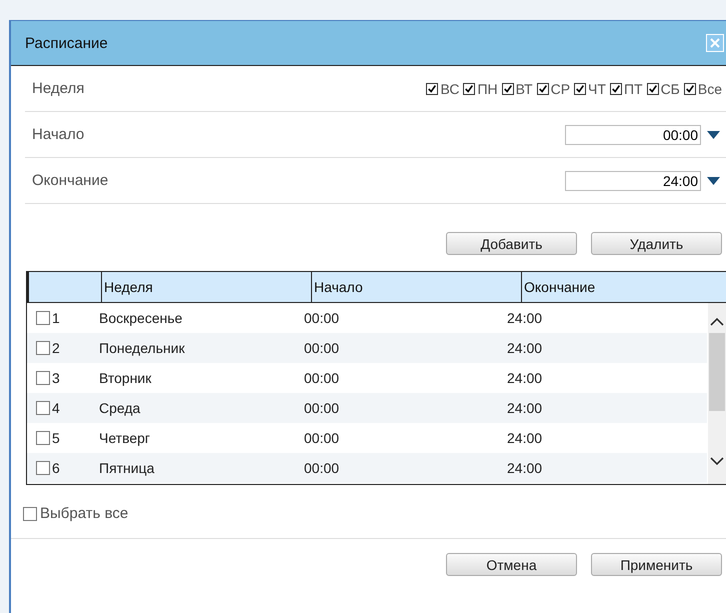 Image resolution: width=726 pixels, height=613 pixels. I want to click on field-label: Неделя, so click(57, 88).